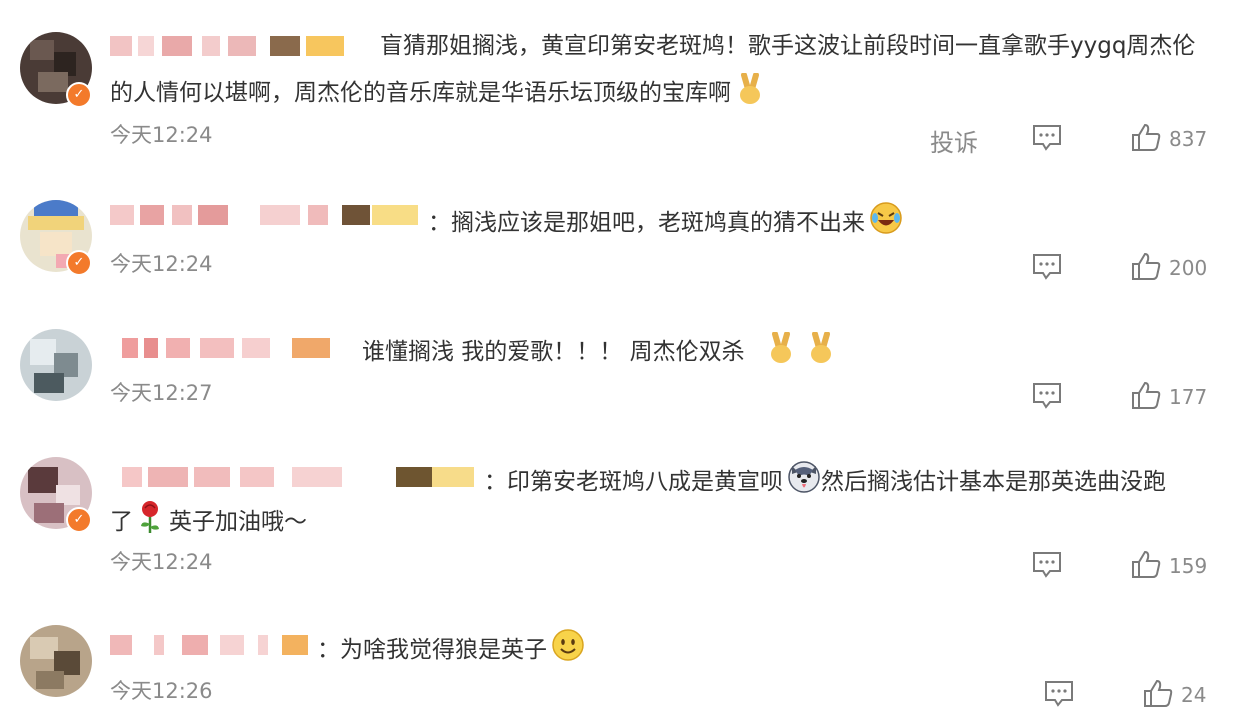 The width and height of the screenshot is (1236, 718). Describe the element at coordinates (1194, 695) in the screenshot. I see `like-count: 24` at that location.